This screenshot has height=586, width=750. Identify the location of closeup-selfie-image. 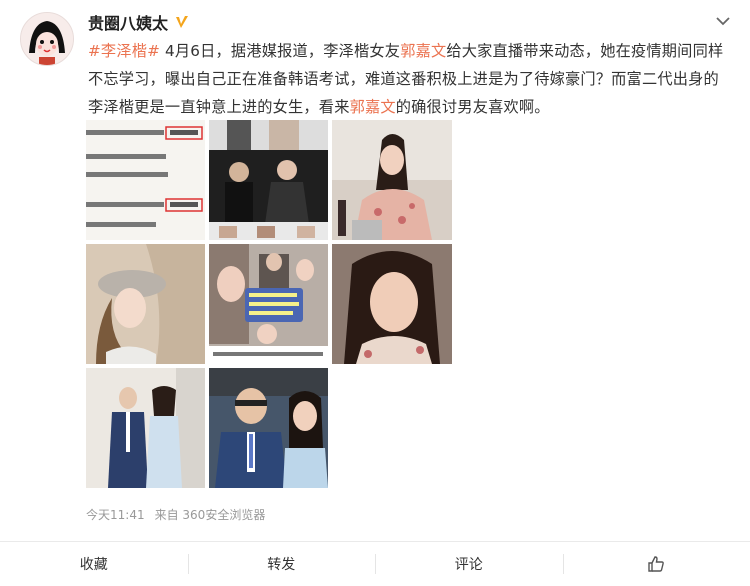
(392, 304).